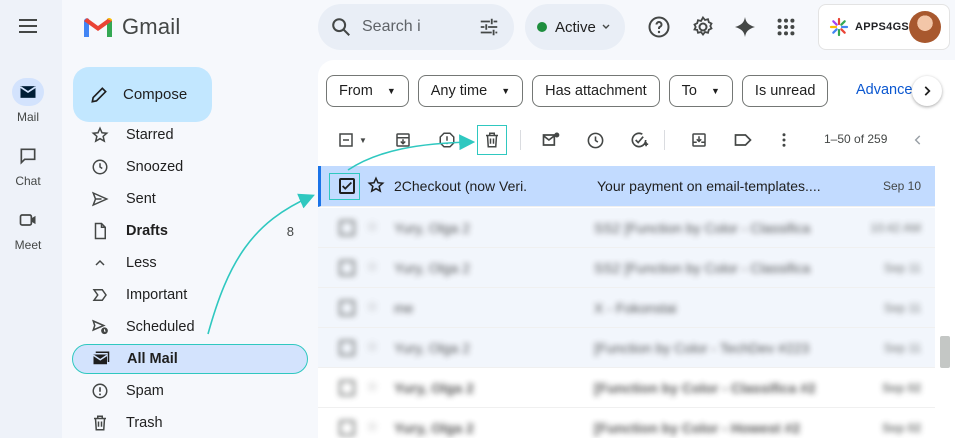 This screenshot has height=438, width=955. I want to click on search-bar: Search i, so click(416, 27).